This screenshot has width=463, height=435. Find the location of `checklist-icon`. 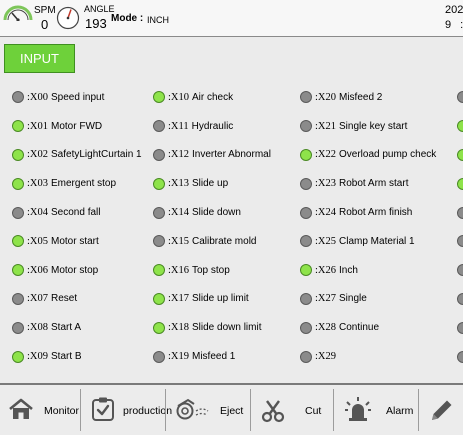

checklist-icon is located at coordinates (103, 411).